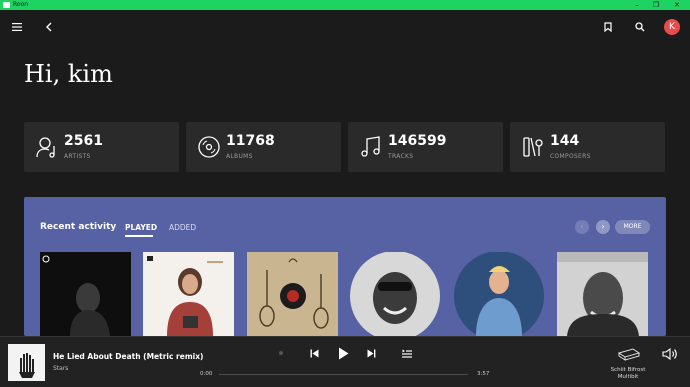 The height and width of the screenshot is (387, 690). Describe the element at coordinates (632, 227) in the screenshot. I see `more-button: MORE` at that location.